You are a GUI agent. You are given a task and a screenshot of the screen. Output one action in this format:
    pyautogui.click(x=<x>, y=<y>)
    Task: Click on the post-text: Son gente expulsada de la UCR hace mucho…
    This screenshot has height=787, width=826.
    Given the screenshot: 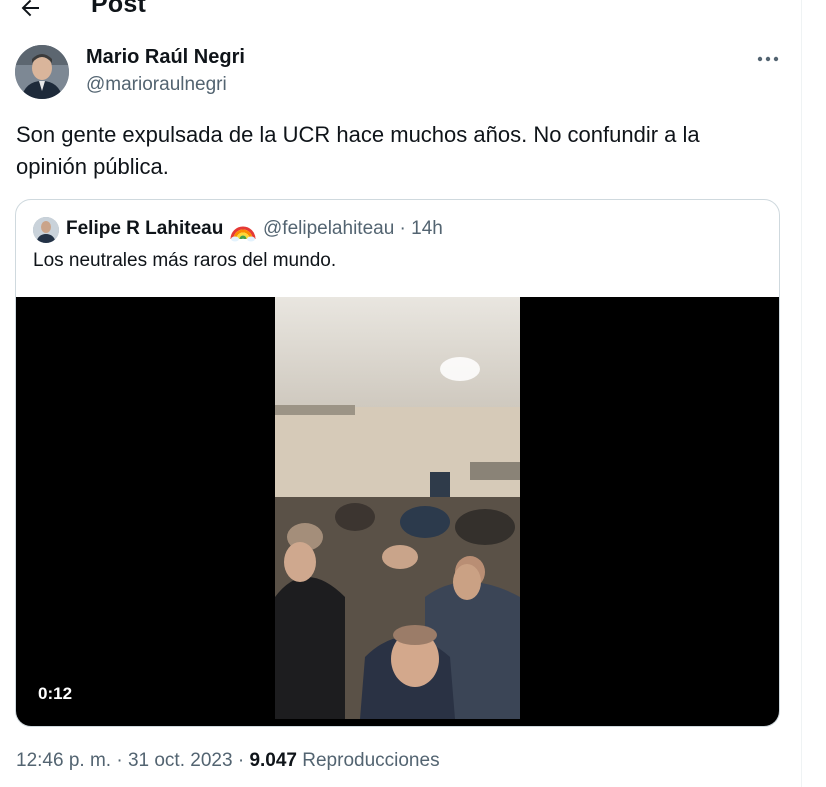 What is the action you would take?
    pyautogui.click(x=358, y=150)
    